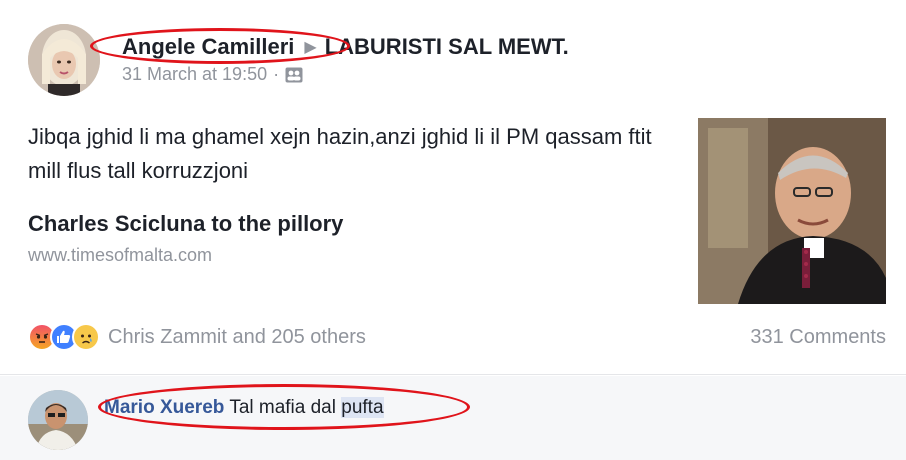 The image size is (906, 460). What do you see at coordinates (164, 407) in the screenshot?
I see `comment-author: Mario Xuereb` at bounding box center [164, 407].